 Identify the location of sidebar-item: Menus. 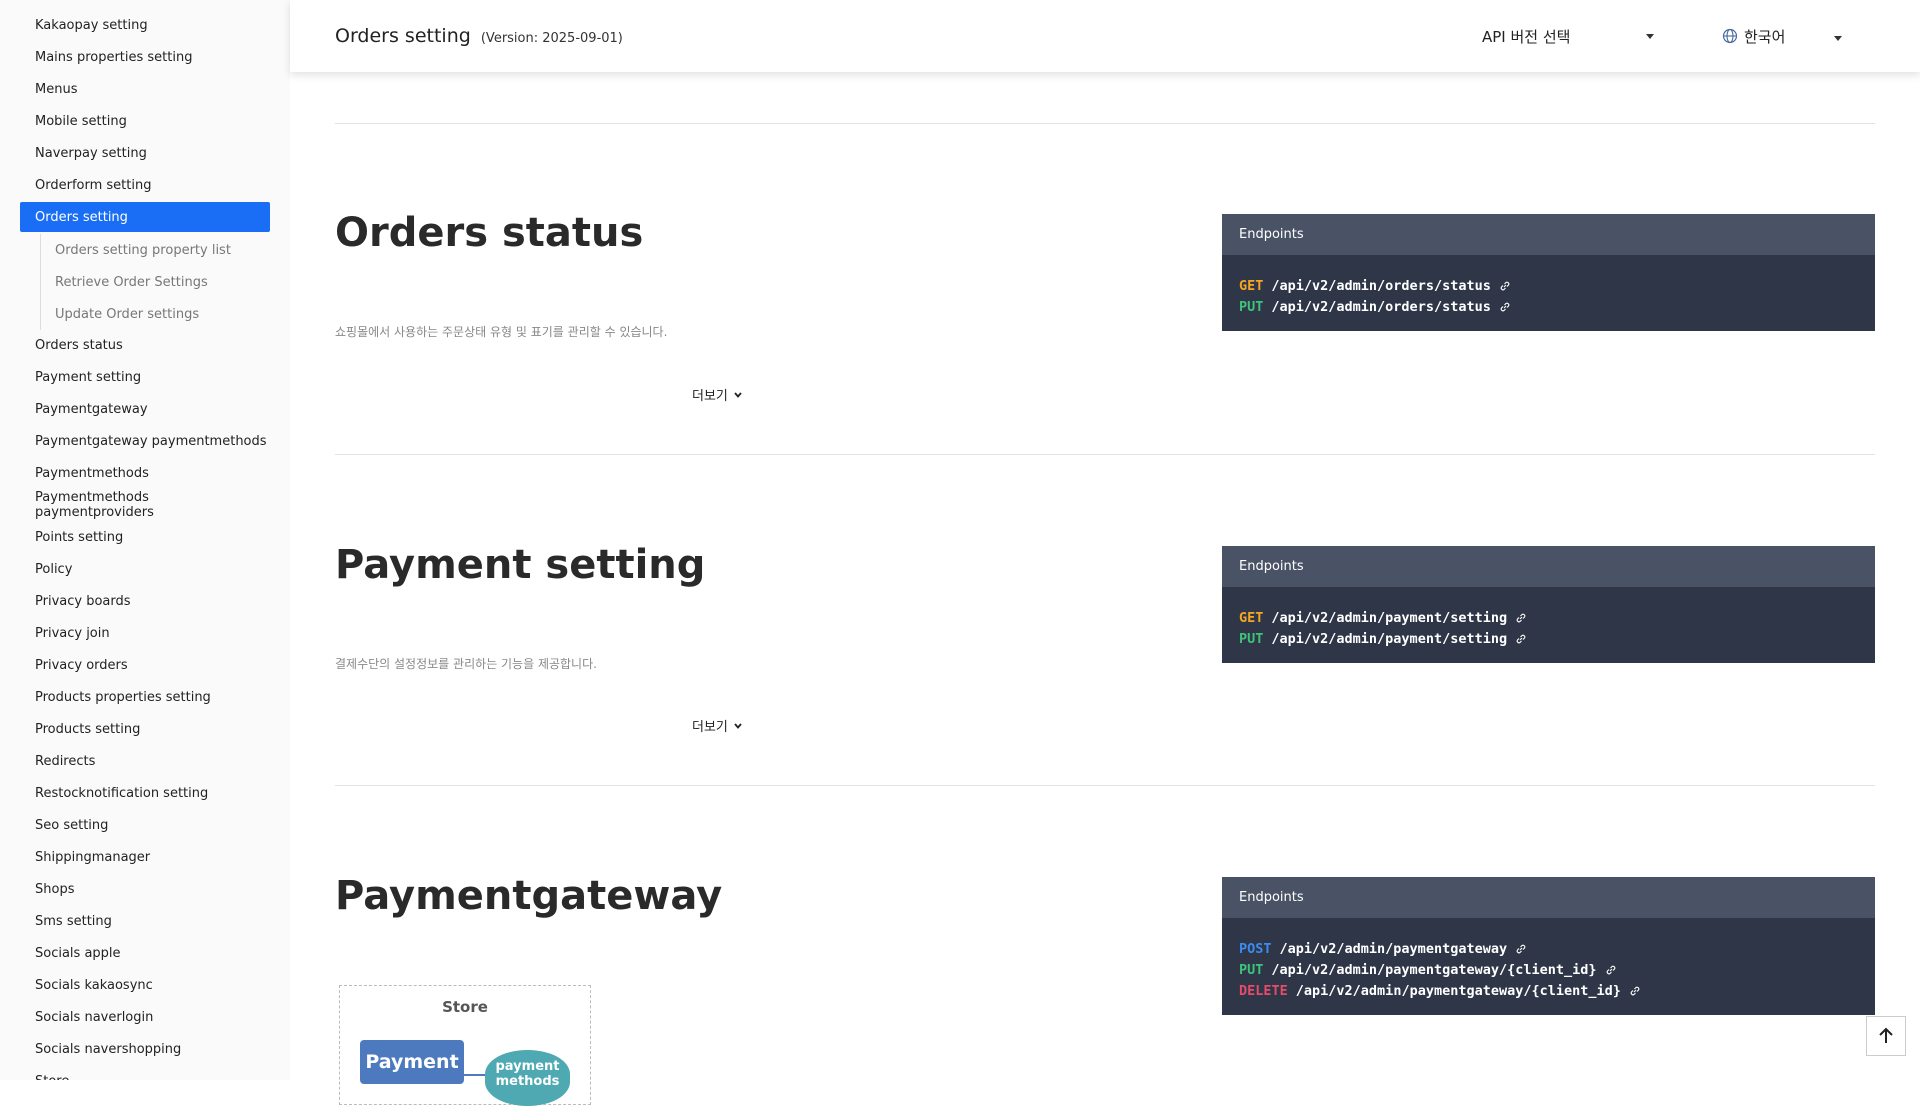
(145, 89).